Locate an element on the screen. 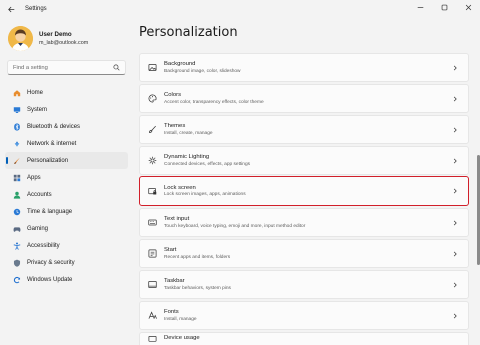  card-subtitle: Install, create, manage is located at coordinates (188, 133).